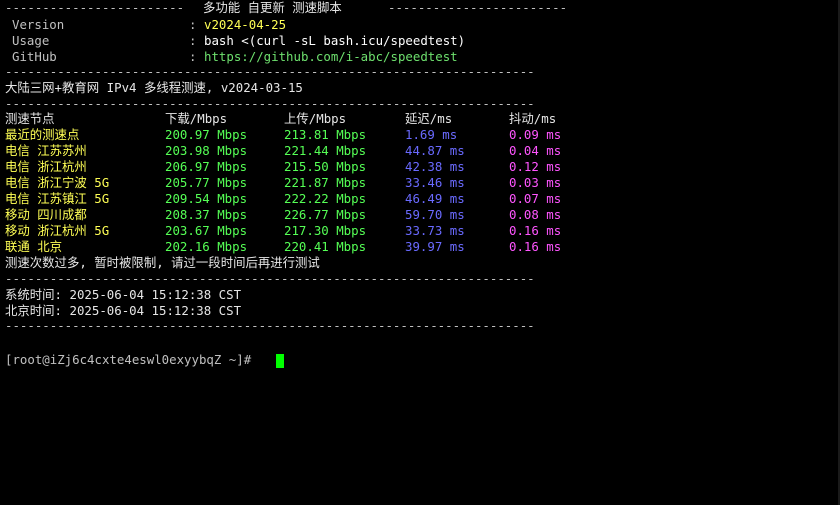  I want to click on notice-line: 测速次数过多, 暂时被限制, 请过一段时间后再进行测试, so click(162, 262).